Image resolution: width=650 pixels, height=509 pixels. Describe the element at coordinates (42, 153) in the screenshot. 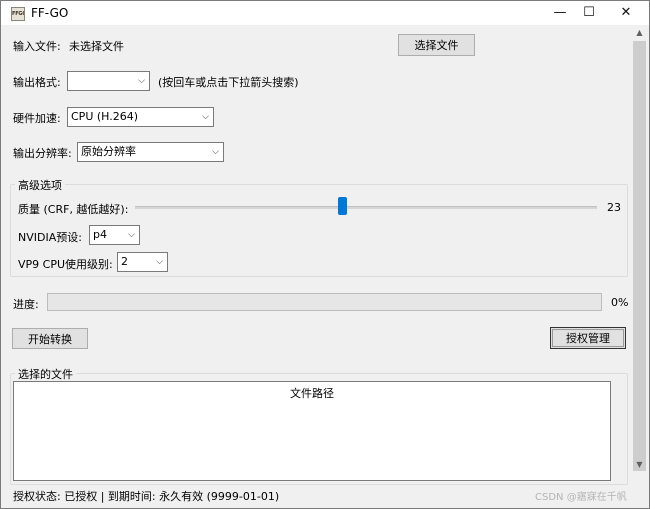

I see `output-resolution-label: 输出分辨率:` at that location.